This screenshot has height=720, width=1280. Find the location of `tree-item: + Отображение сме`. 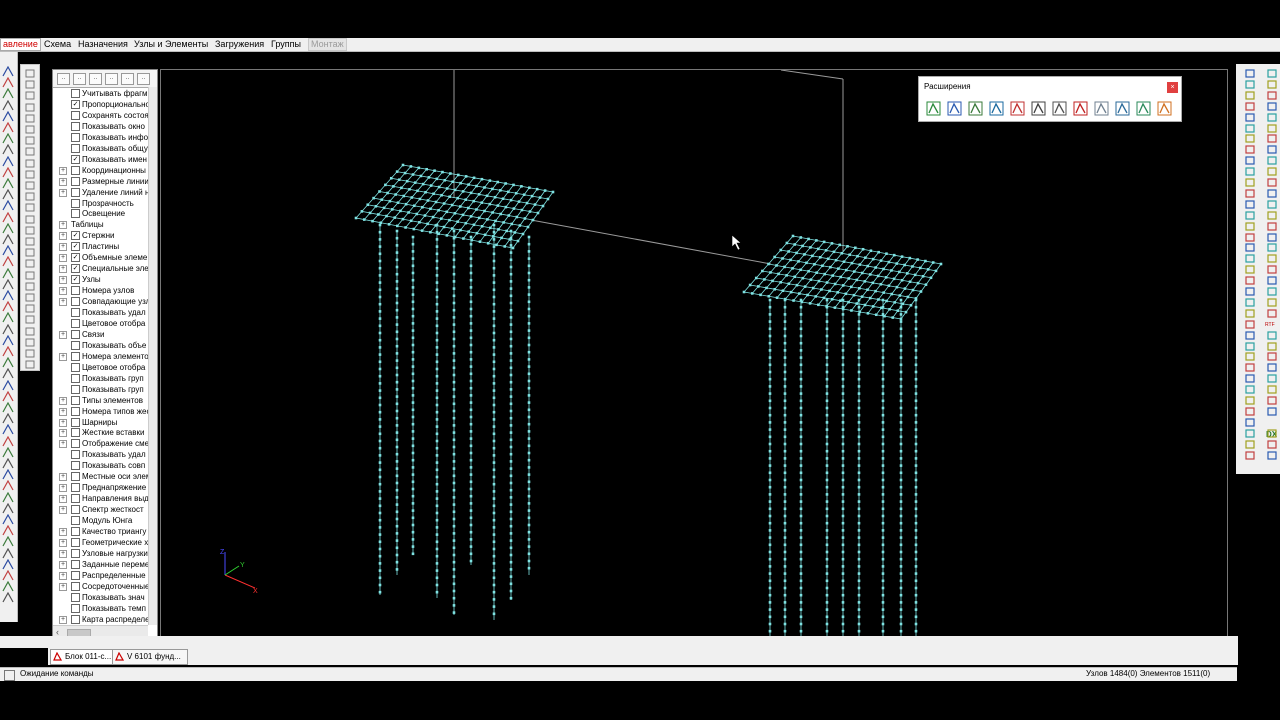

tree-item: + Отображение сме is located at coordinates (101, 443).